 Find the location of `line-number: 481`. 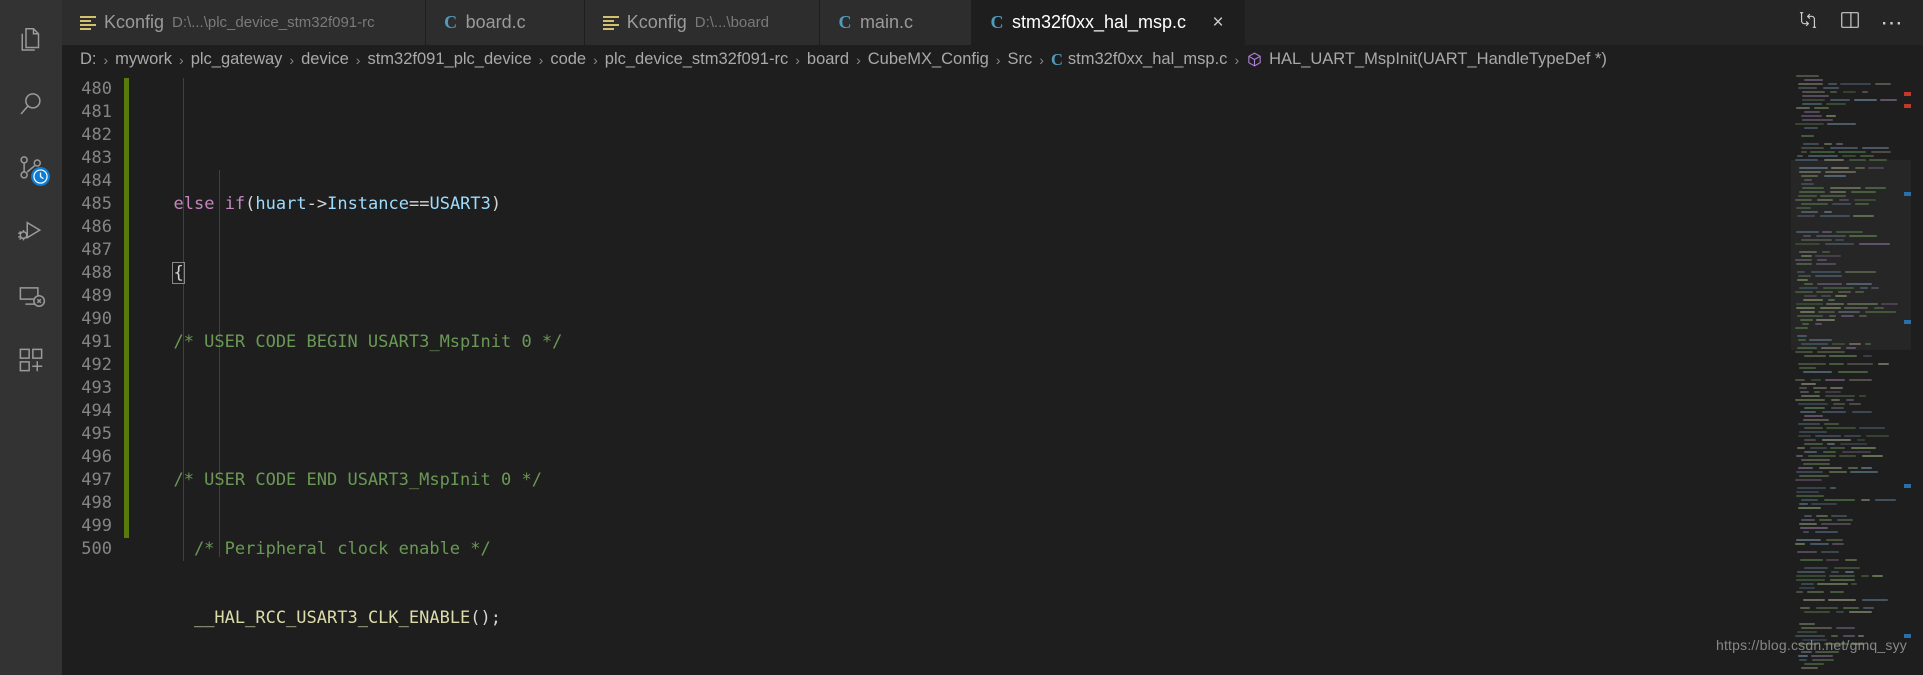

line-number: 481 is located at coordinates (96, 112).